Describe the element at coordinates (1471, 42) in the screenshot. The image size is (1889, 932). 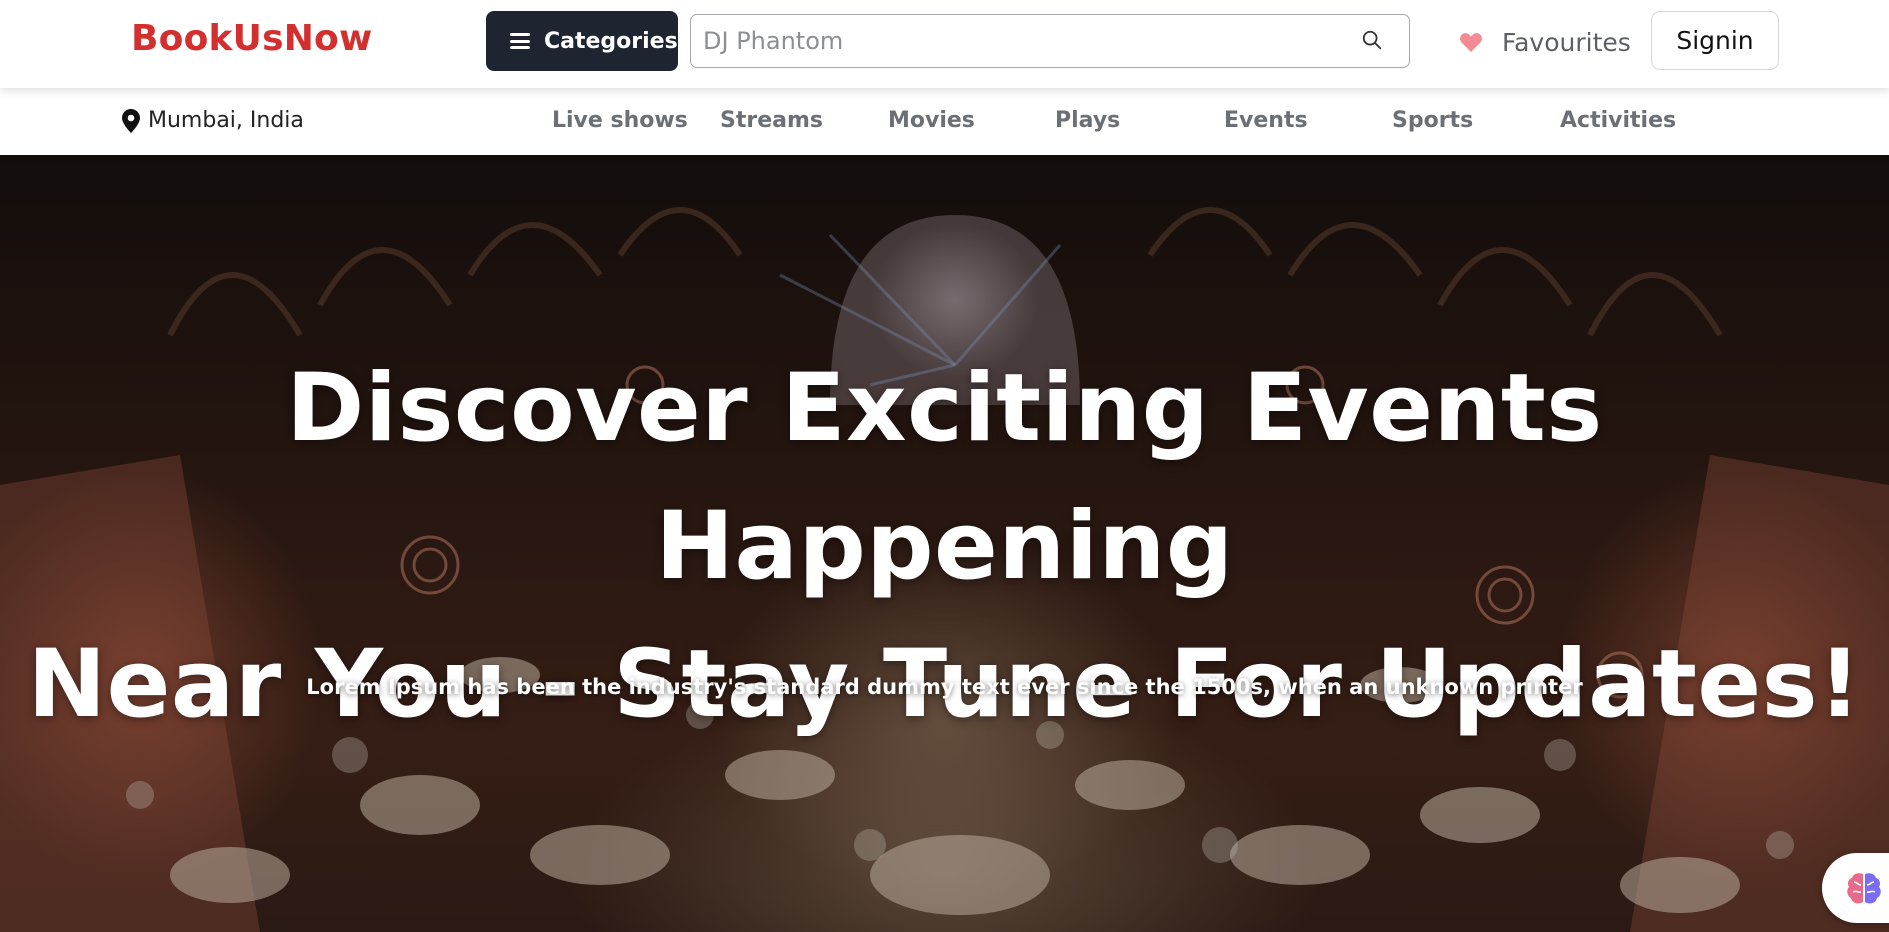
I see `heart-icon` at that location.